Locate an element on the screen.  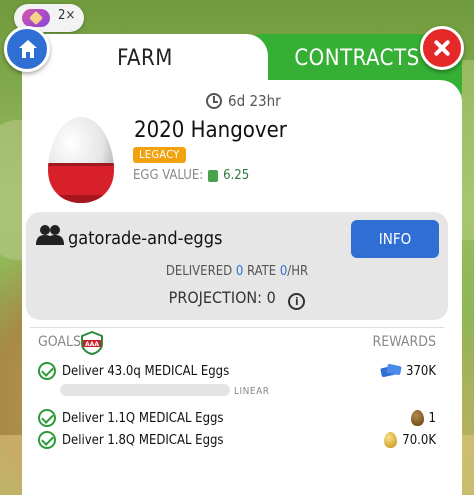
rewards-label: REWARDS is located at coordinates (404, 342).